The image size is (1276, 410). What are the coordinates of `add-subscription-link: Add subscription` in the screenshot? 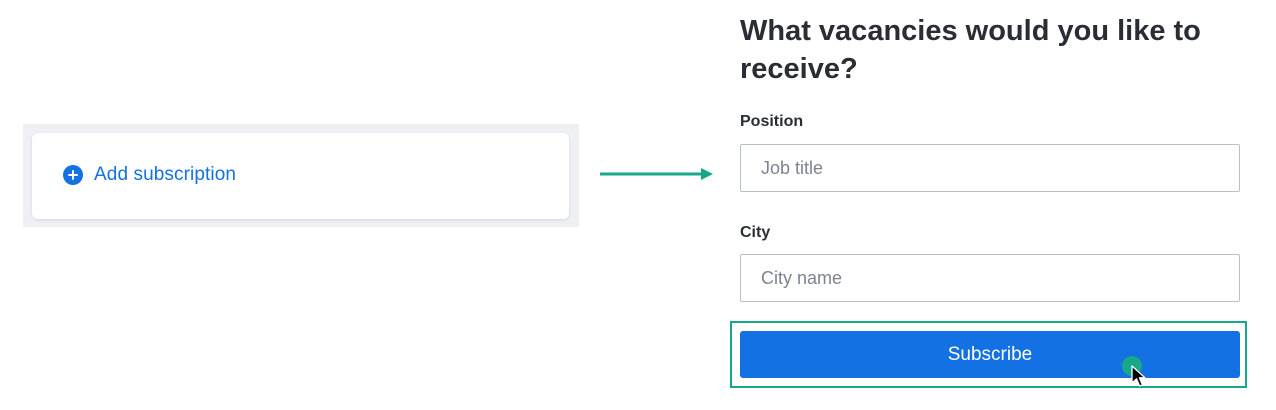 It's located at (149, 175).